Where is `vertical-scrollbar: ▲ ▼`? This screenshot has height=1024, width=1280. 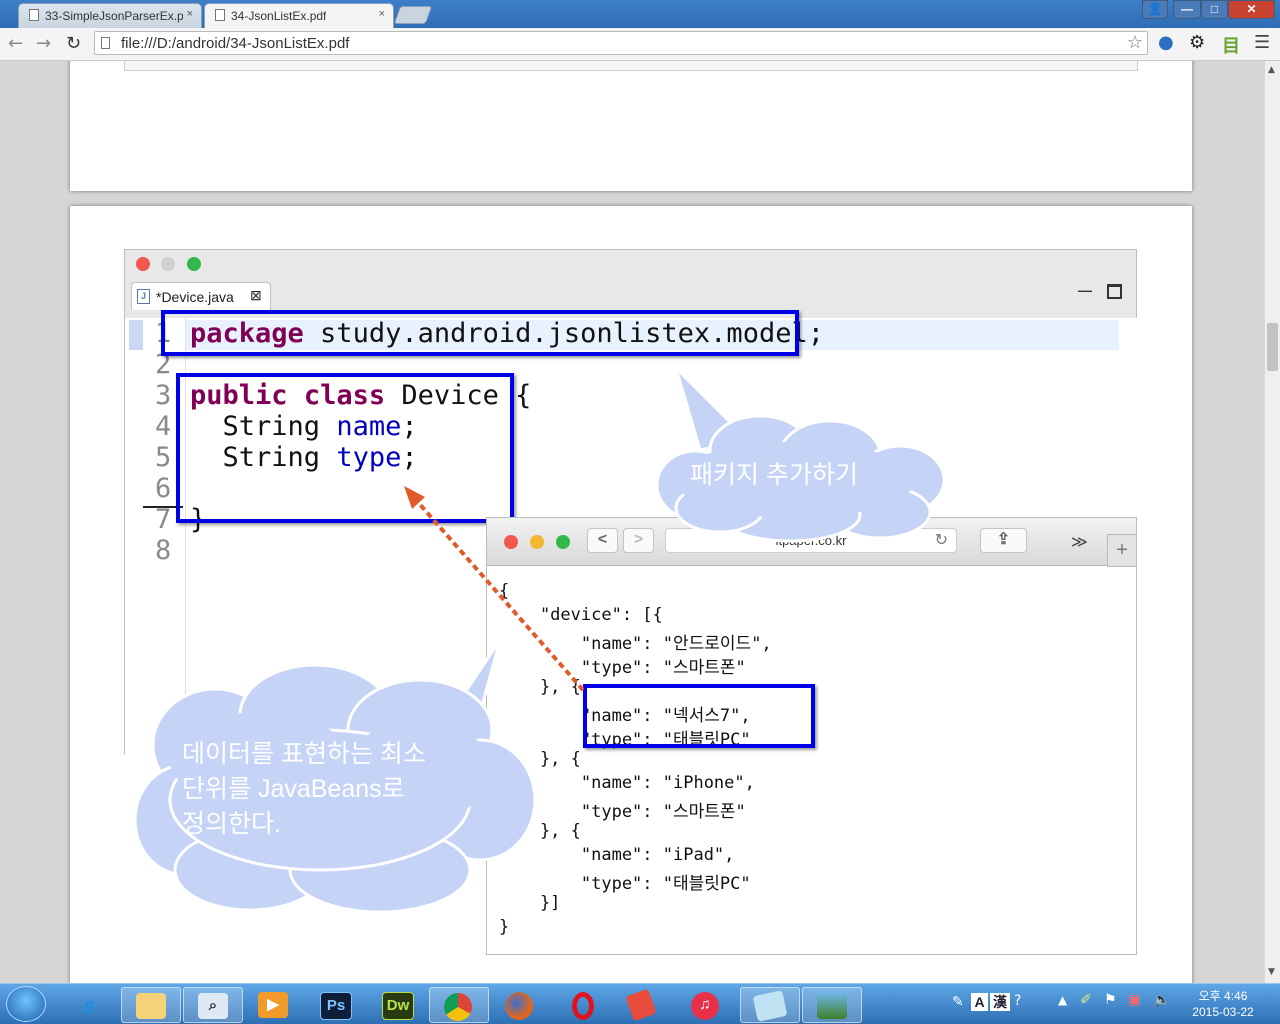
vertical-scrollbar: ▲ ▼ is located at coordinates (1272, 522).